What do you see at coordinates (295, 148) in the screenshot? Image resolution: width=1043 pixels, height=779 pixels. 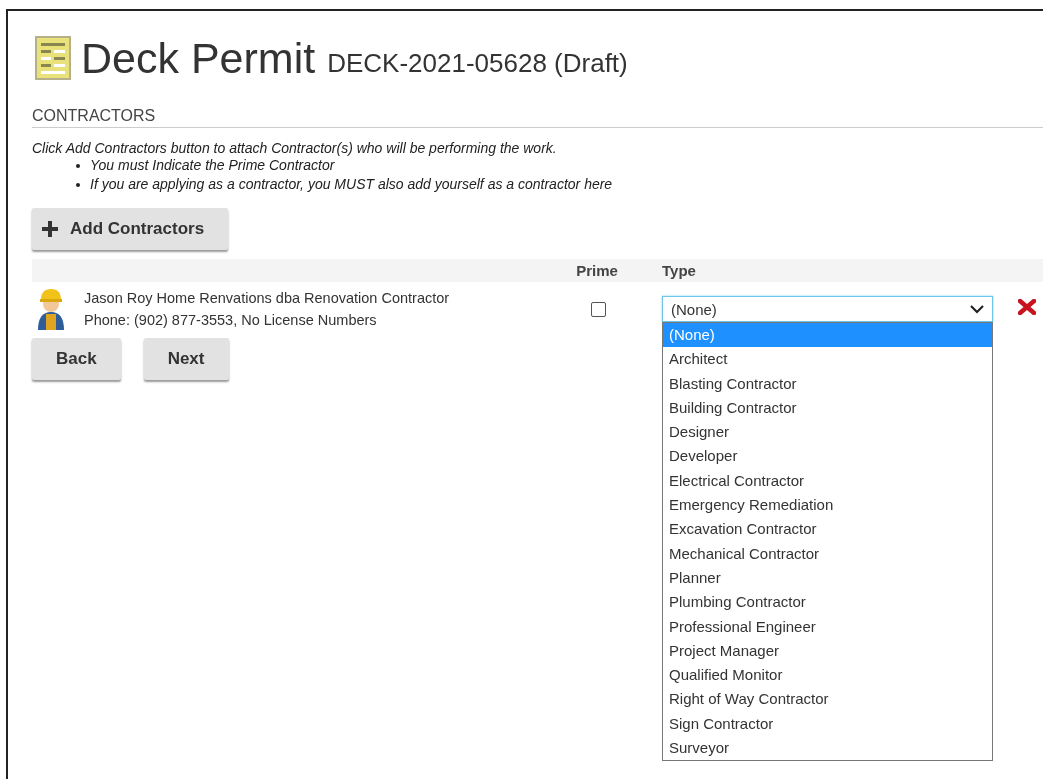 I see `instruction-text: Click Add Contractors button to attach Contractor(s) who will be performing the work.` at bounding box center [295, 148].